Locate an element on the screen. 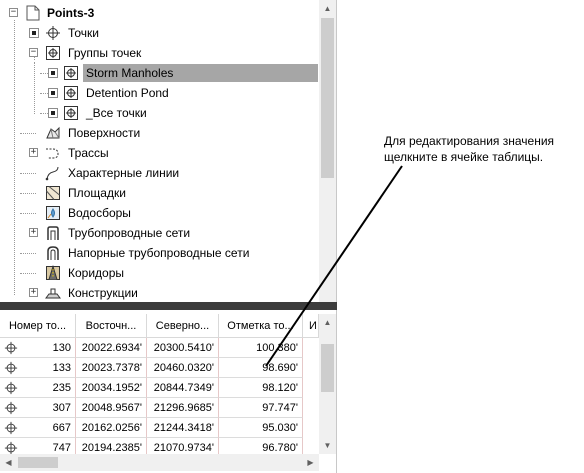  corridor-icon is located at coordinates (53, 273).